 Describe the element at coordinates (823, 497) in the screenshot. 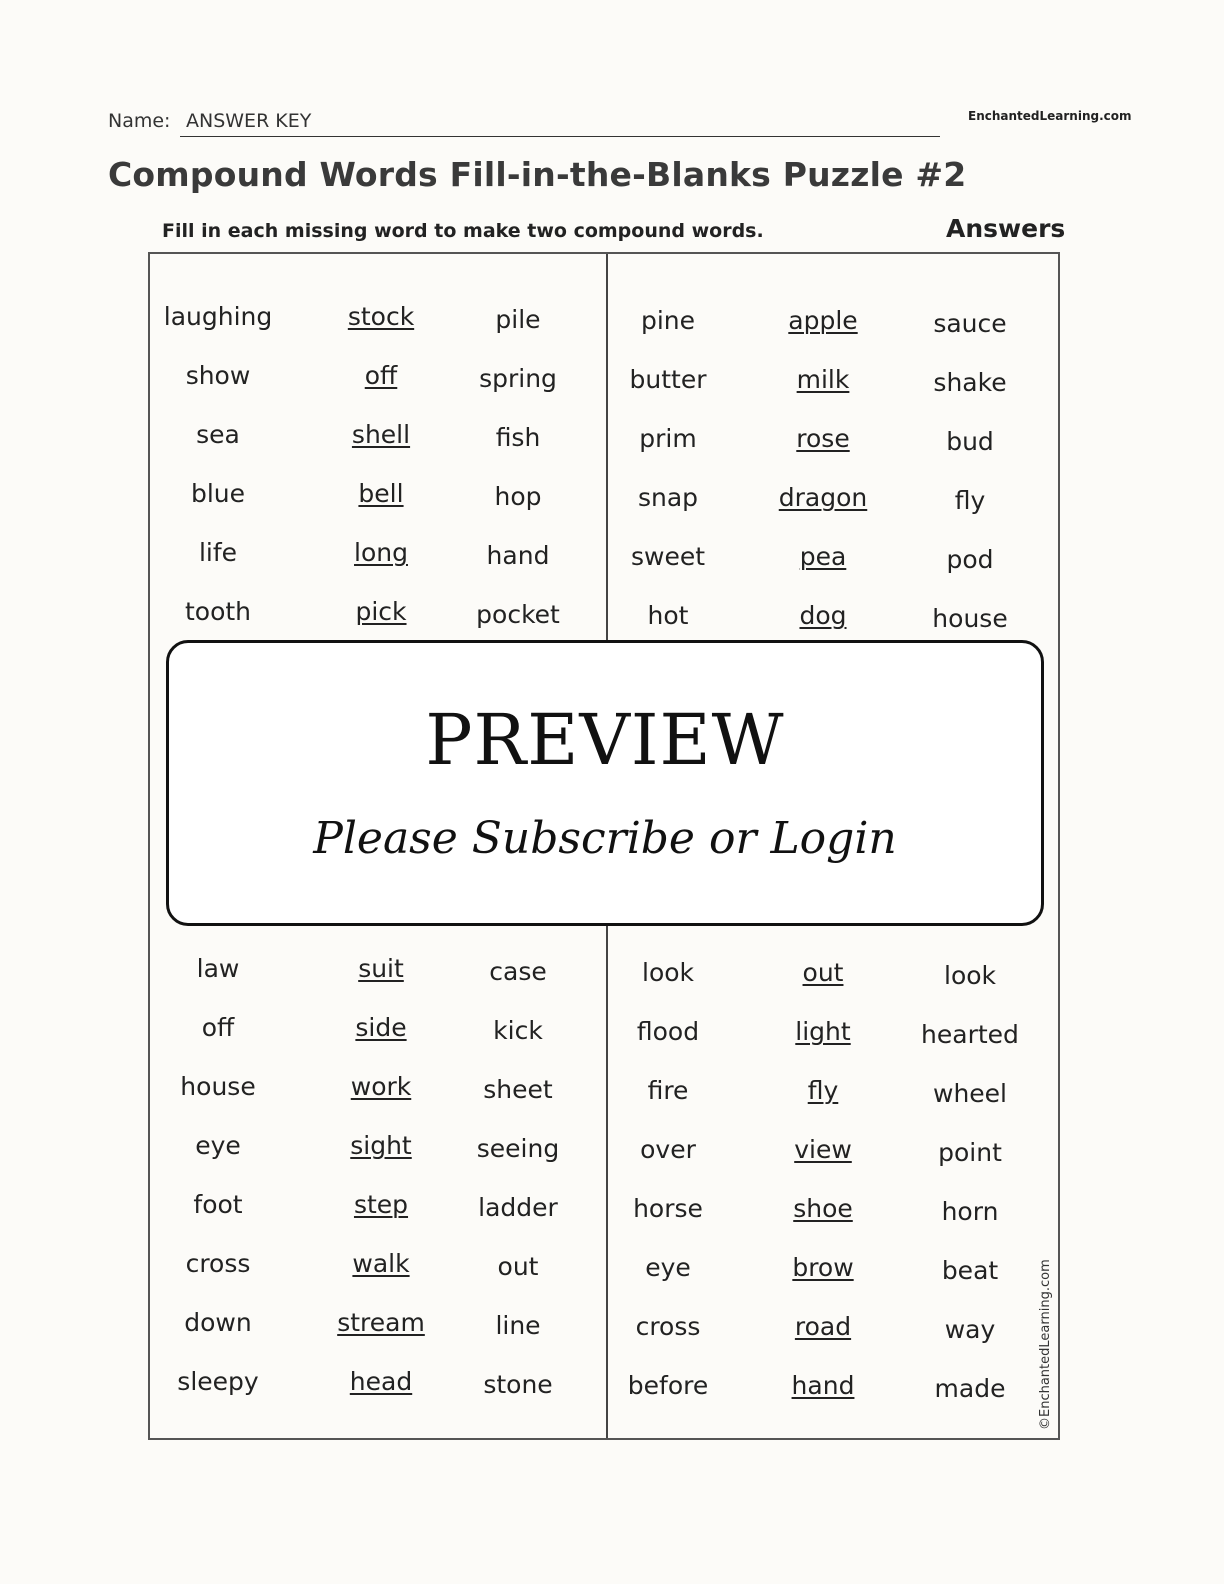

I see `answer-word: dragon` at that location.